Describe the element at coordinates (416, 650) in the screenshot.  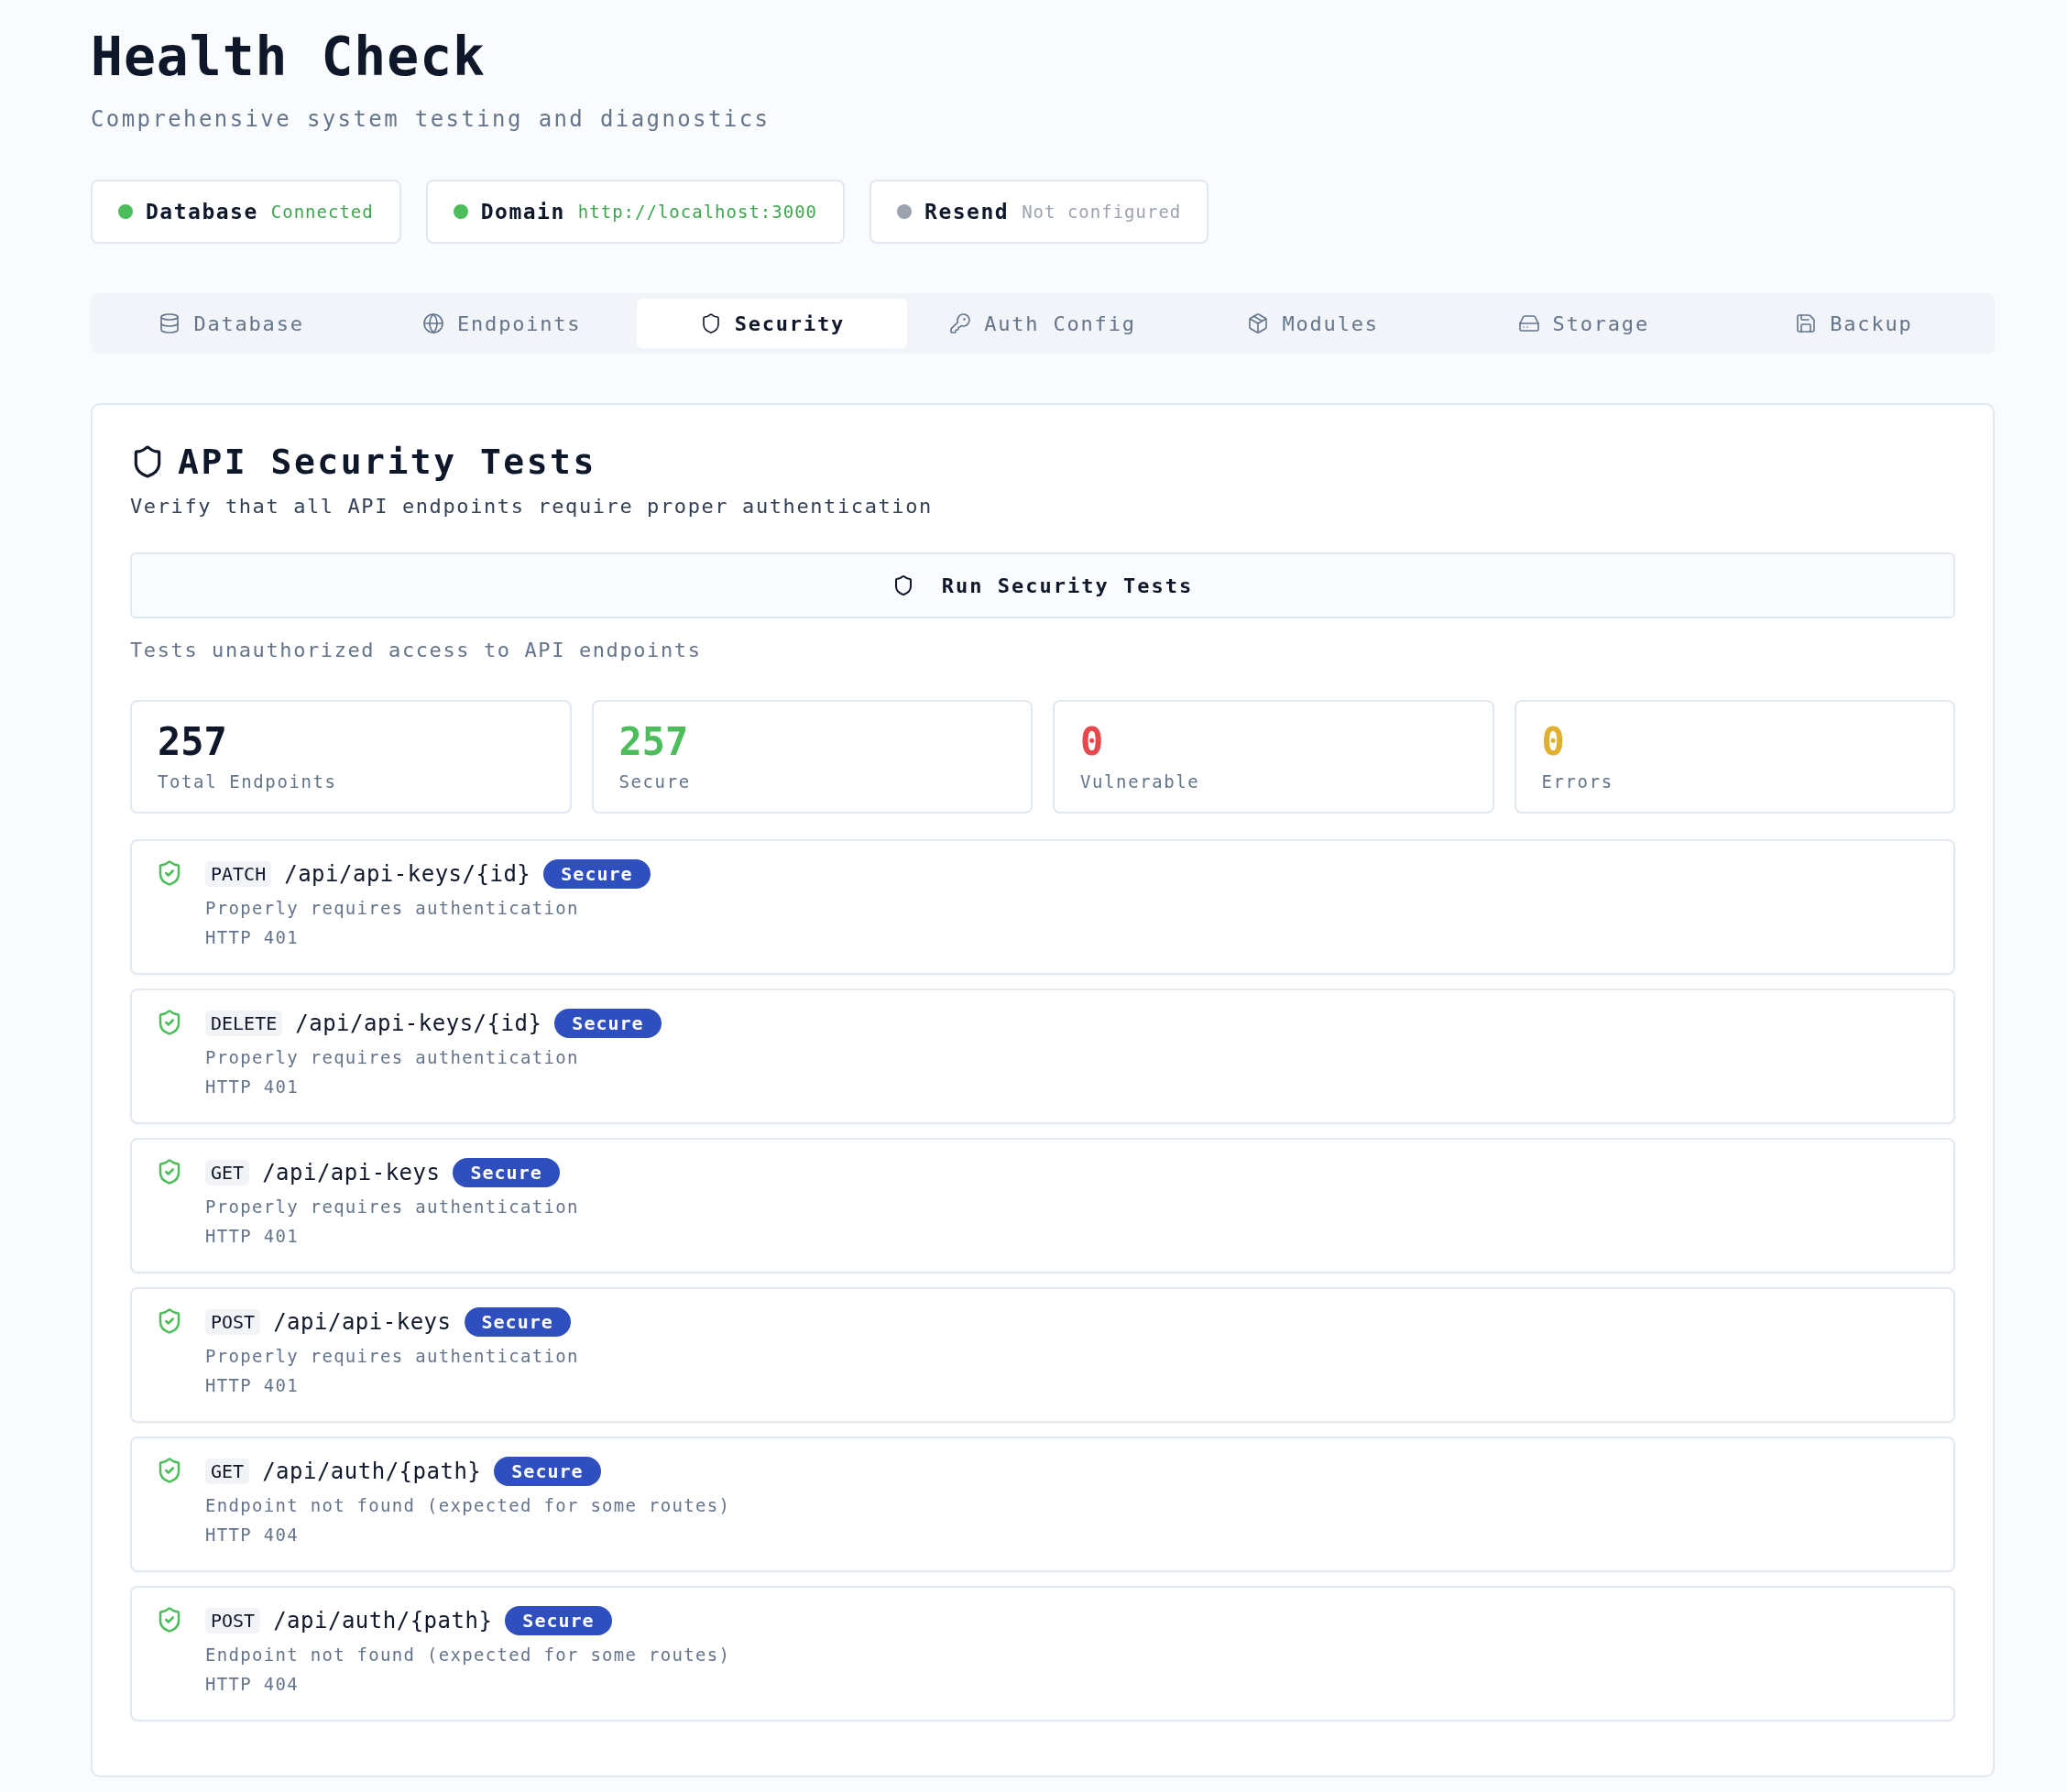
I see `run-hint: Tests unauthorized access to API endpoints` at that location.